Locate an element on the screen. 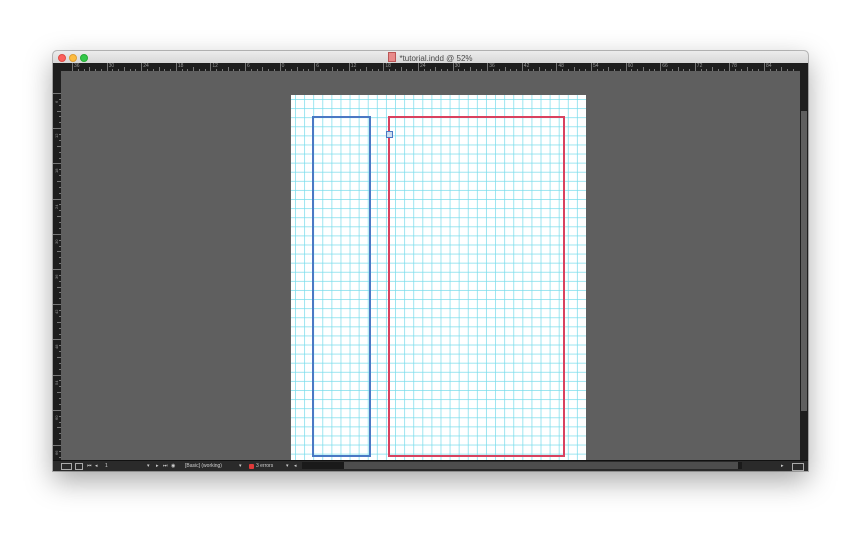 The width and height of the screenshot is (860, 540). hruler-label: 0 is located at coordinates (283, 66).